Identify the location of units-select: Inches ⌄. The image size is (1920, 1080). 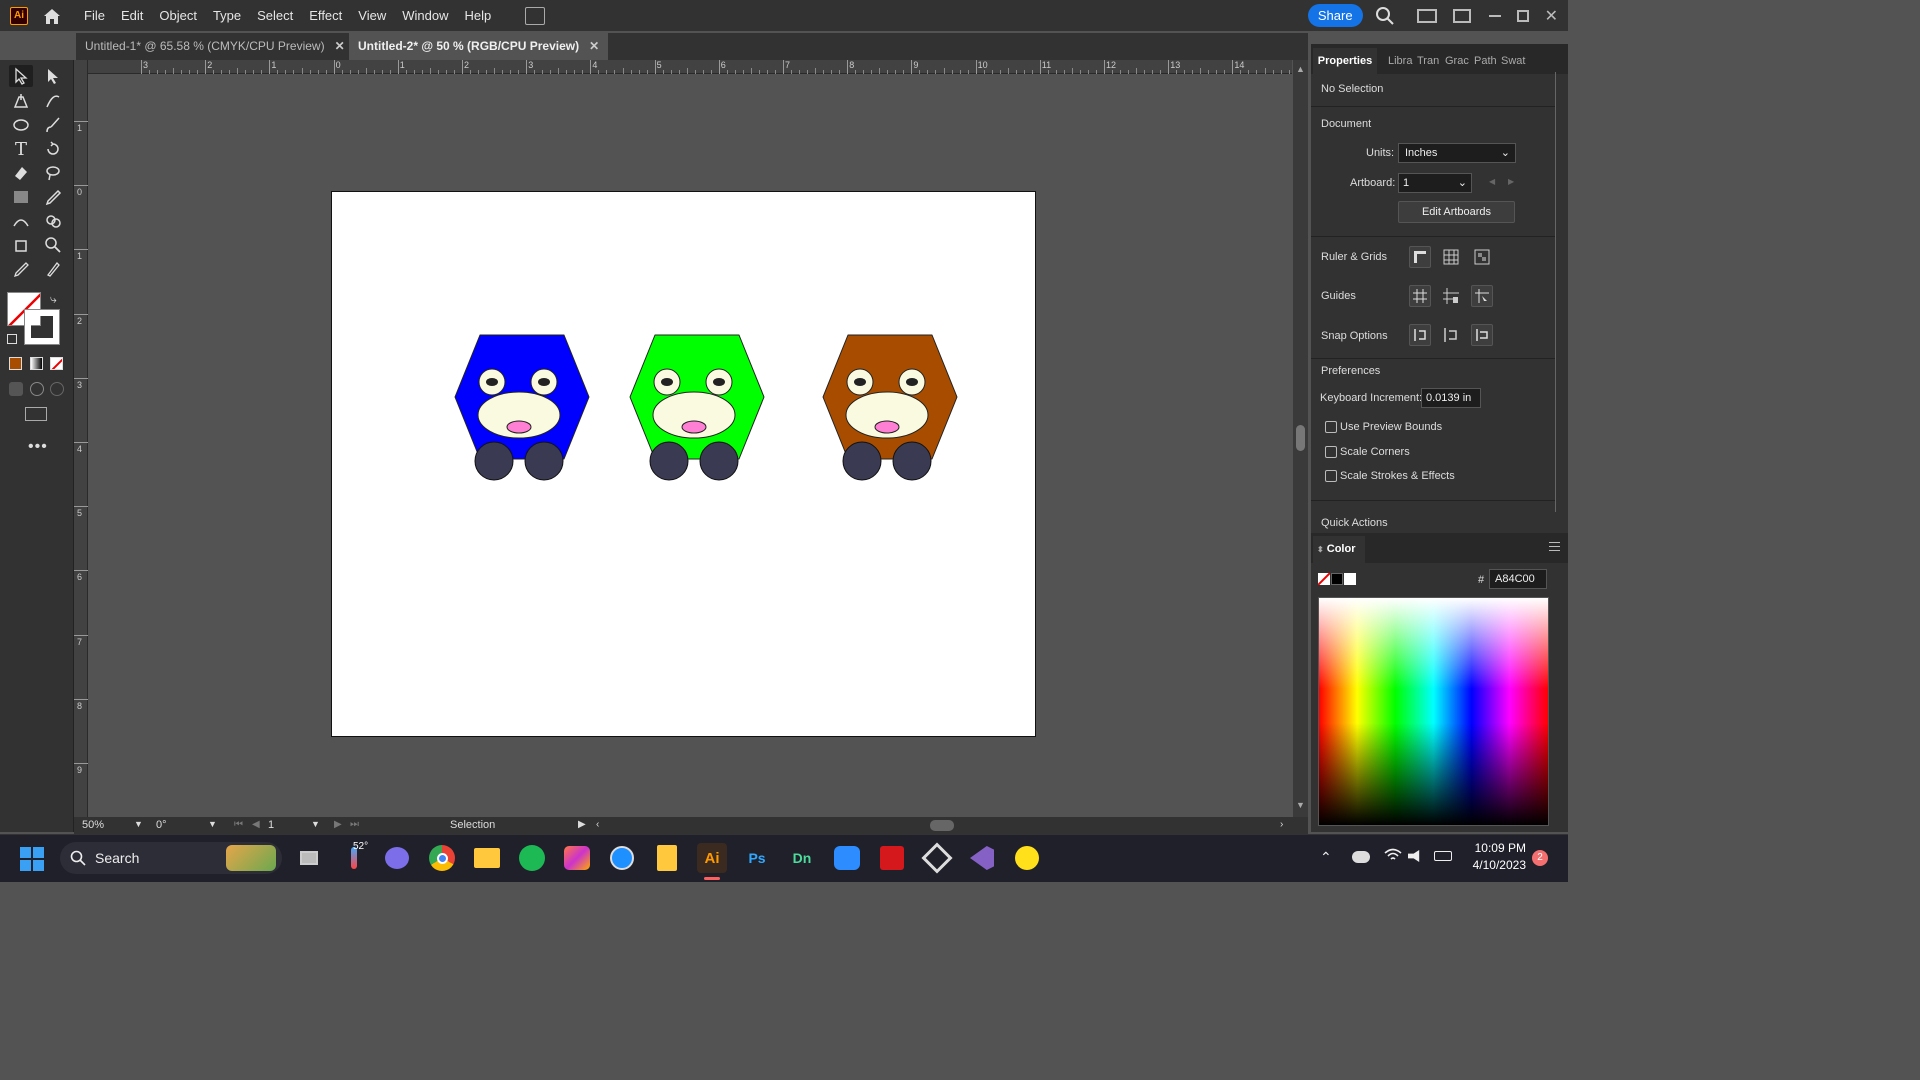
(1457, 153).